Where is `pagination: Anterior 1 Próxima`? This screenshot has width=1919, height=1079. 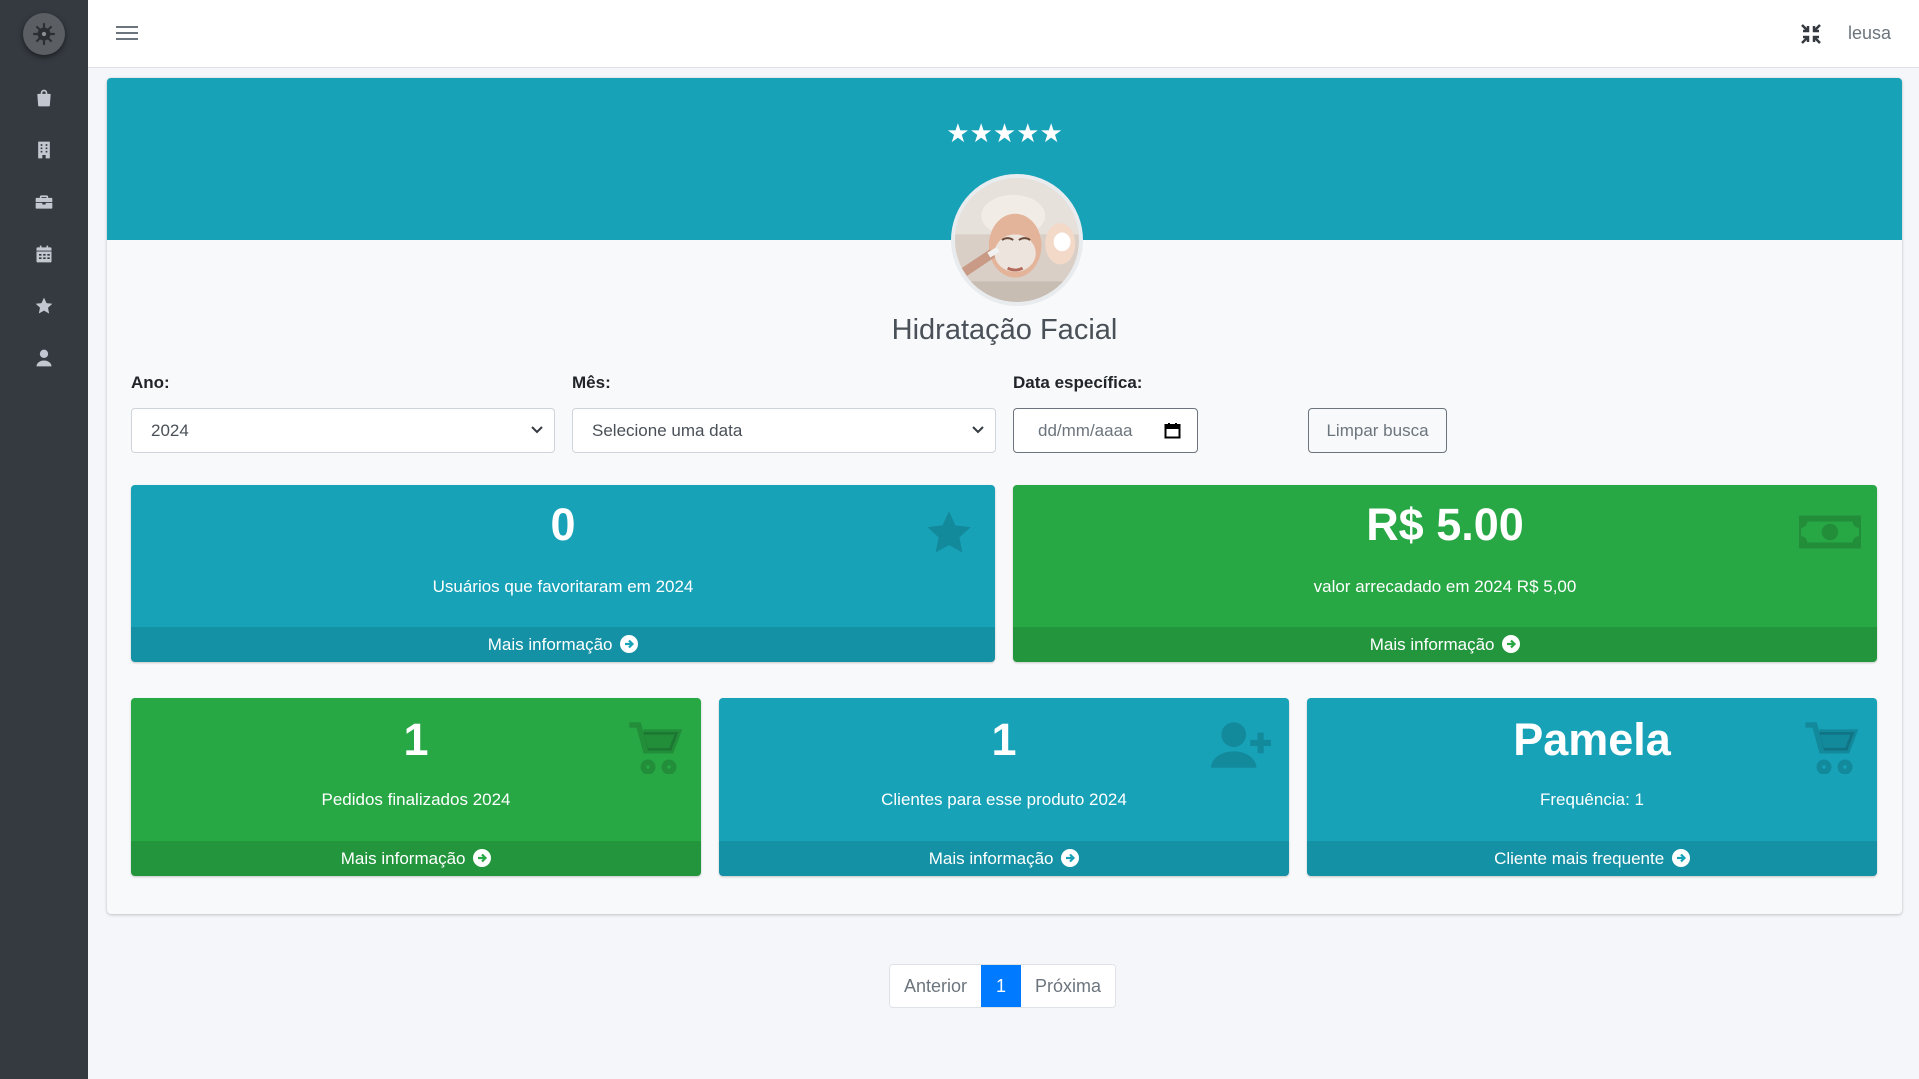 pagination: Anterior 1 Próxima is located at coordinates (1003, 986).